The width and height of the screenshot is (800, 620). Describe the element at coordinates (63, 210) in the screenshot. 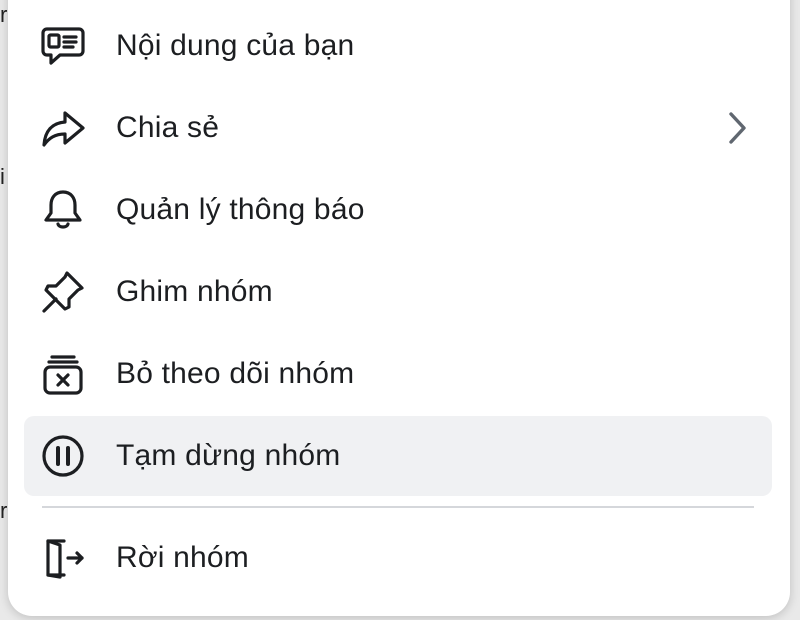

I see `bell-icon` at that location.